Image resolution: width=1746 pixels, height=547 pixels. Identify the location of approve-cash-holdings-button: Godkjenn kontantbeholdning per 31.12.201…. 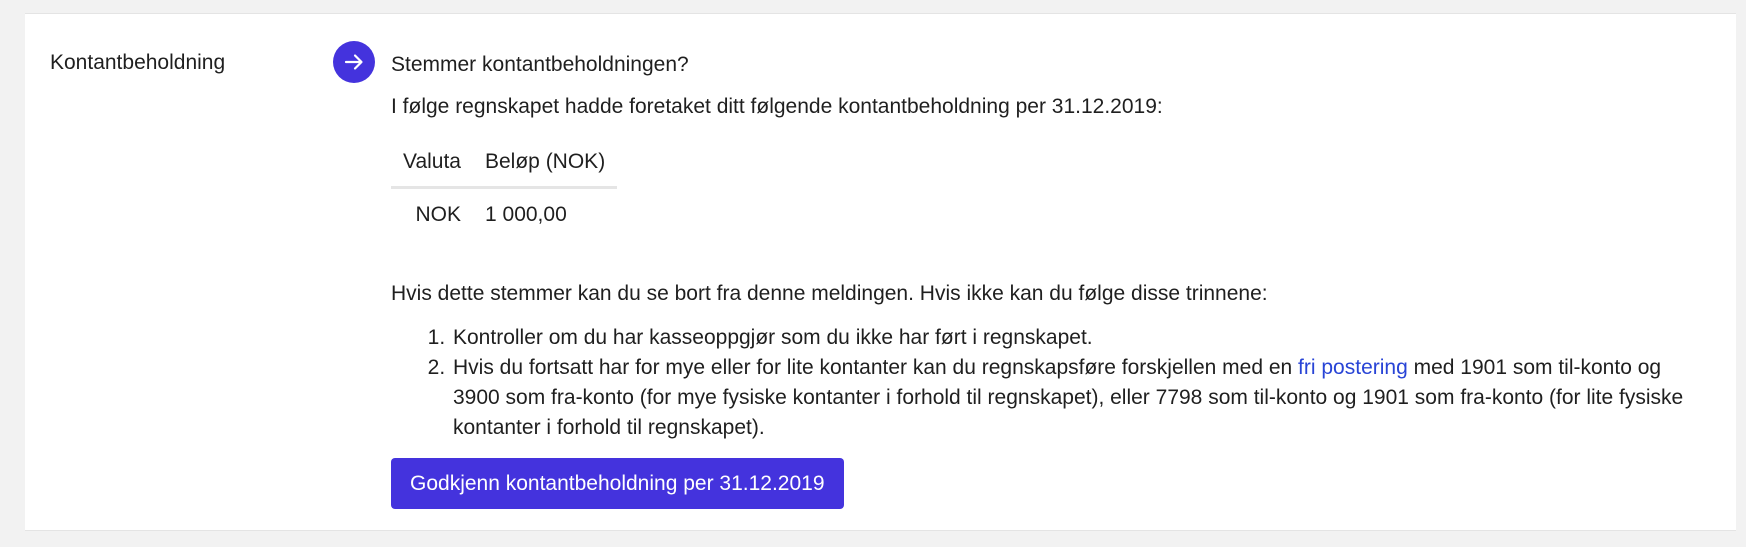
(617, 483).